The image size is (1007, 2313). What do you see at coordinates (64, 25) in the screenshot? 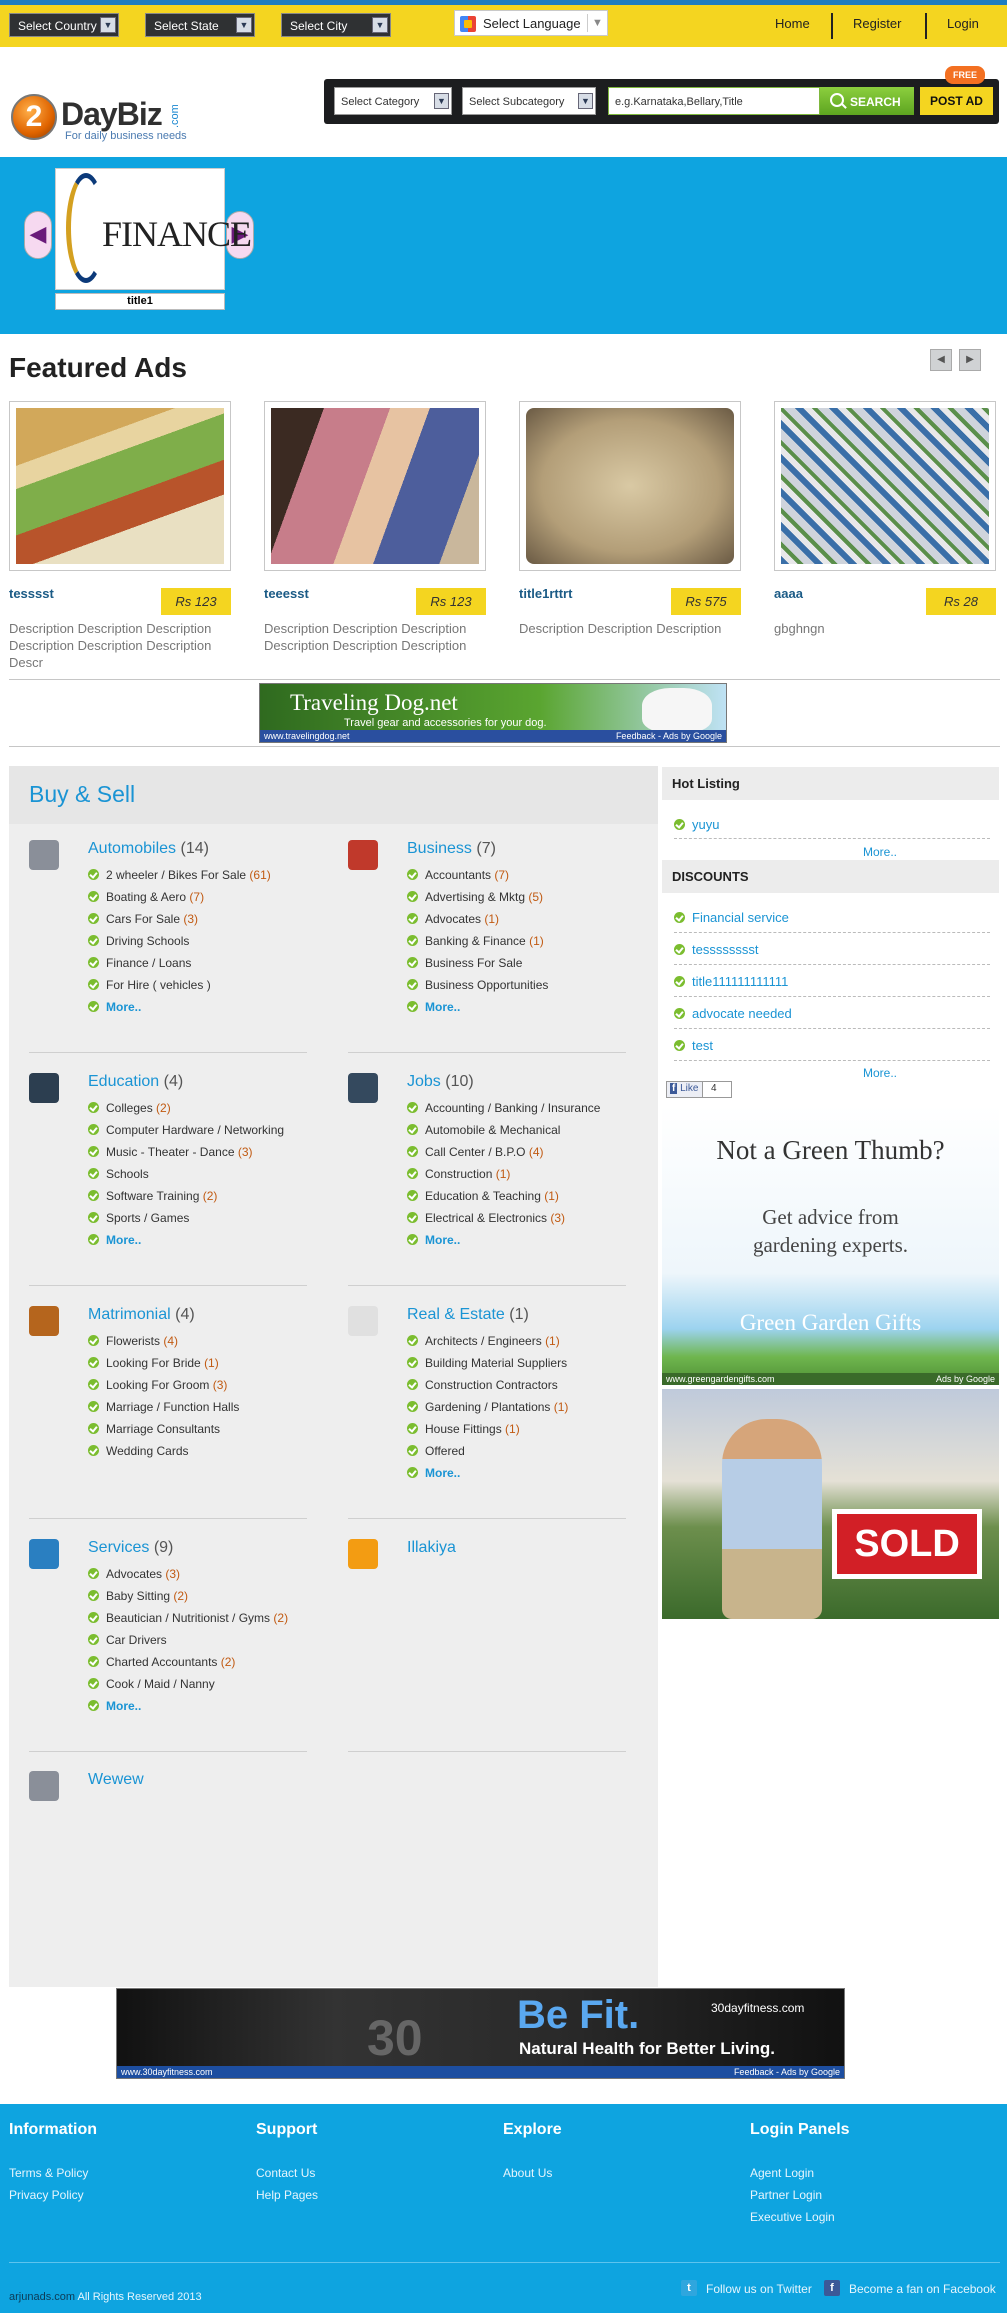
I see `country-select: Select Country ▼` at bounding box center [64, 25].